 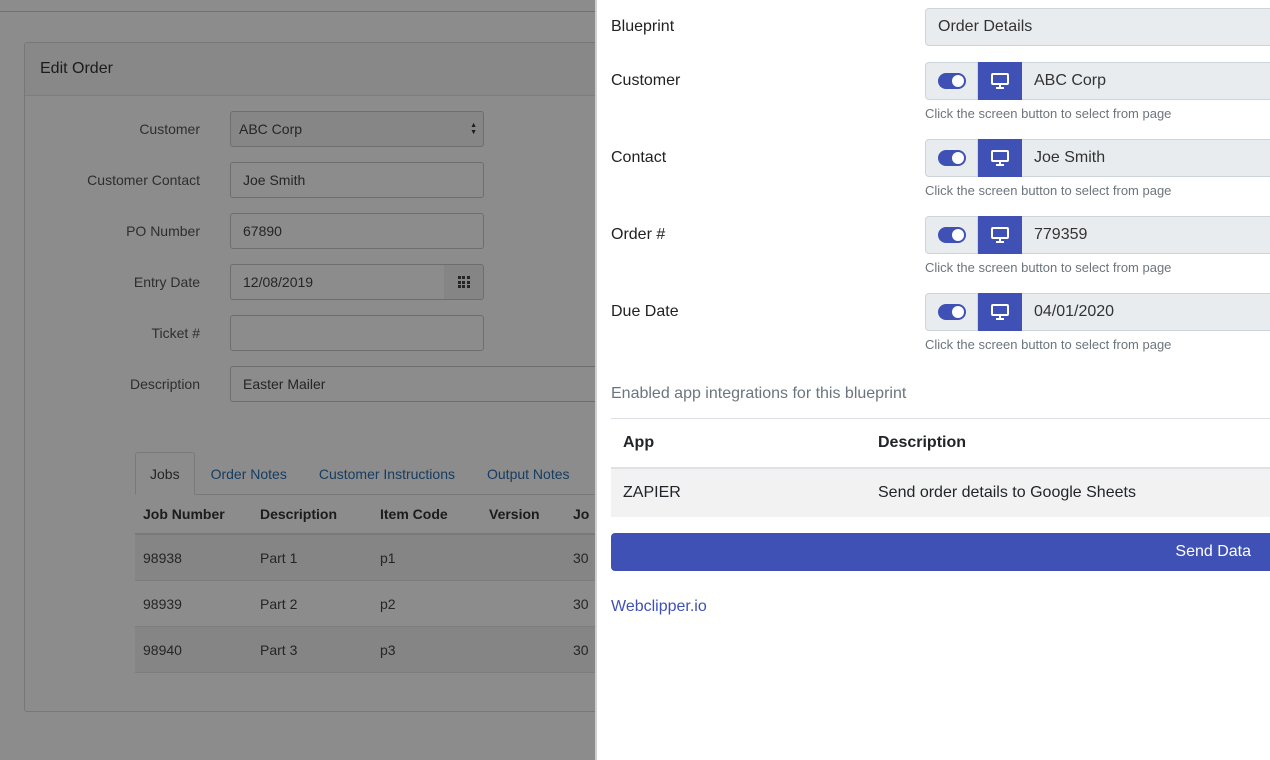 I want to click on webclipper-link: Webclipper.io, so click(x=659, y=607).